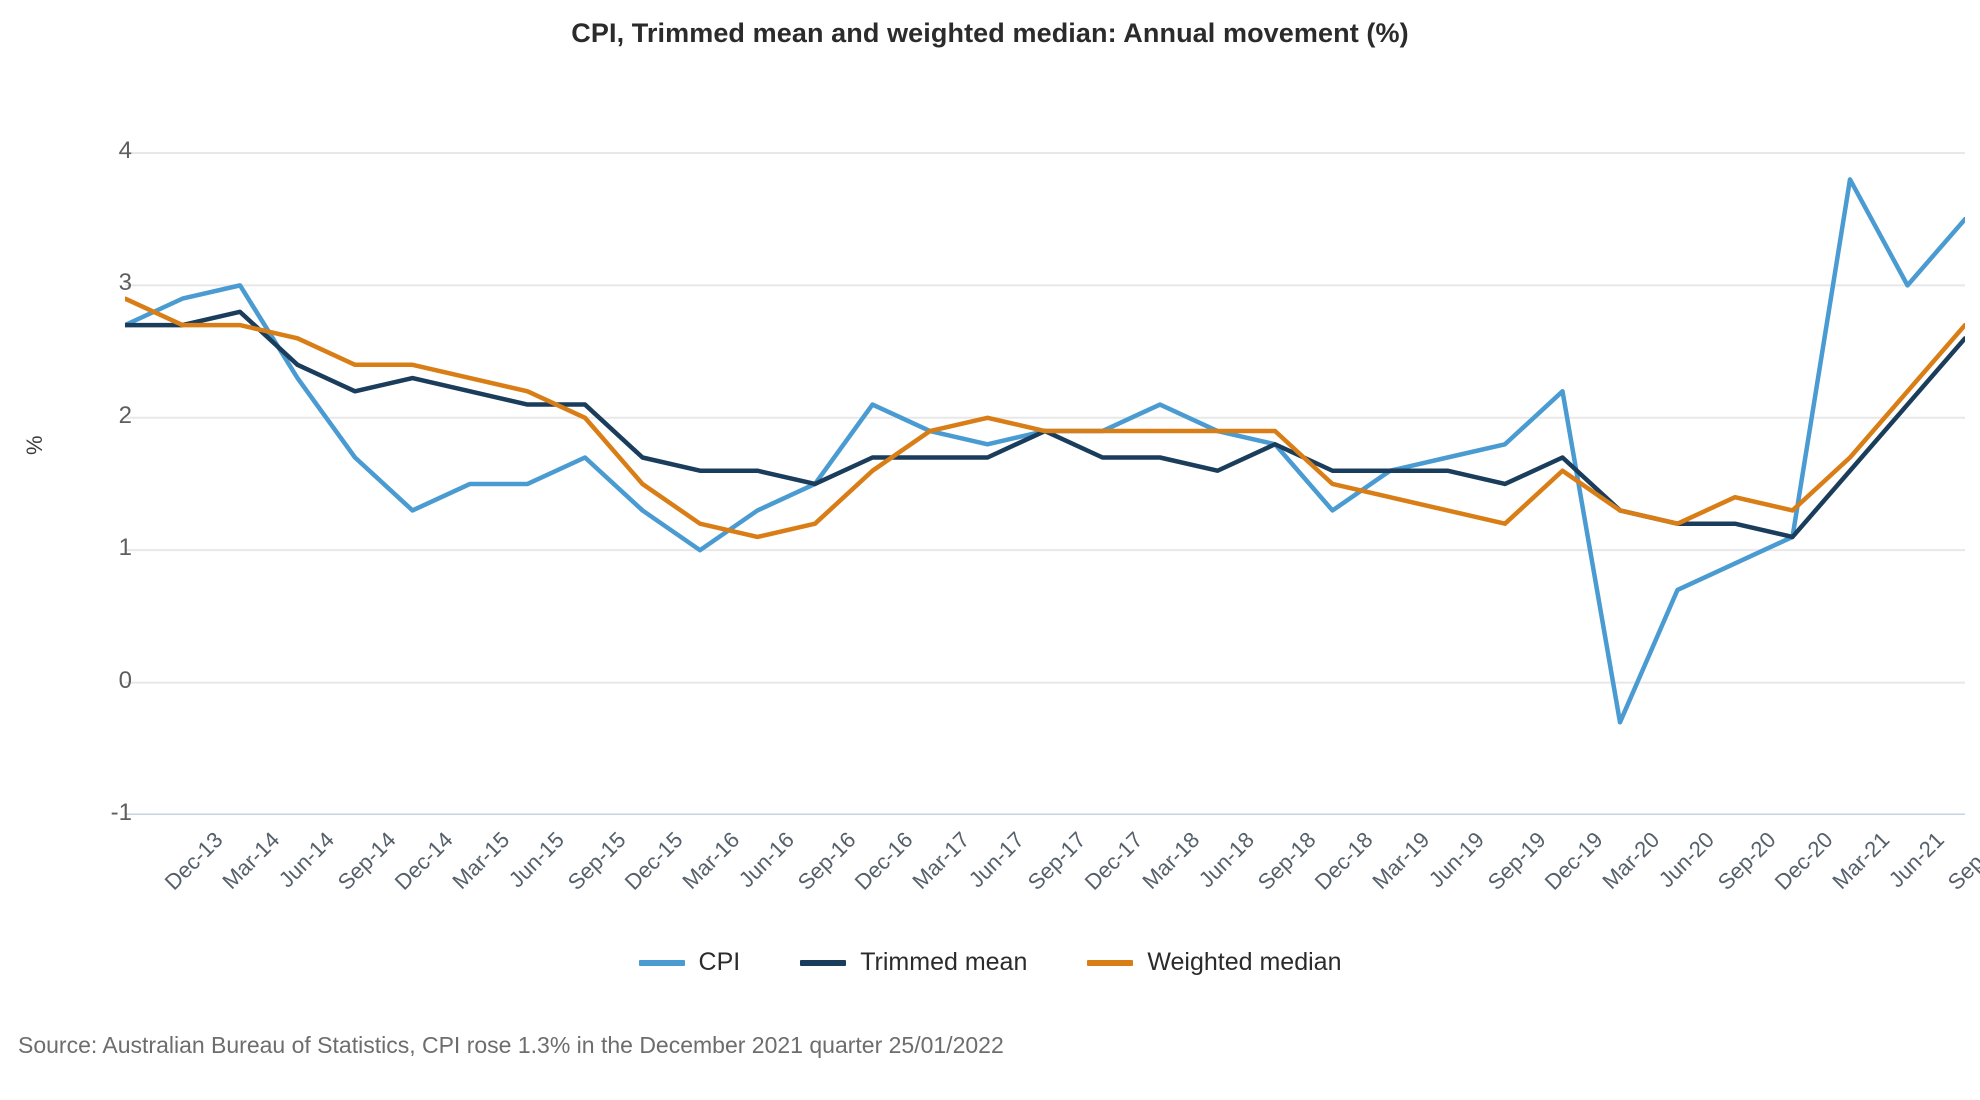  I want to click on x-tick-label: Sep-20, so click(1746, 861).